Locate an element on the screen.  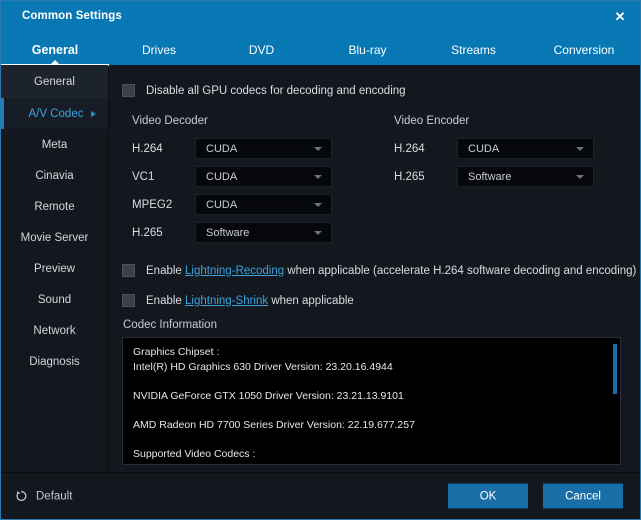
sidebar-item-sound: Sound is located at coordinates (54, 299).